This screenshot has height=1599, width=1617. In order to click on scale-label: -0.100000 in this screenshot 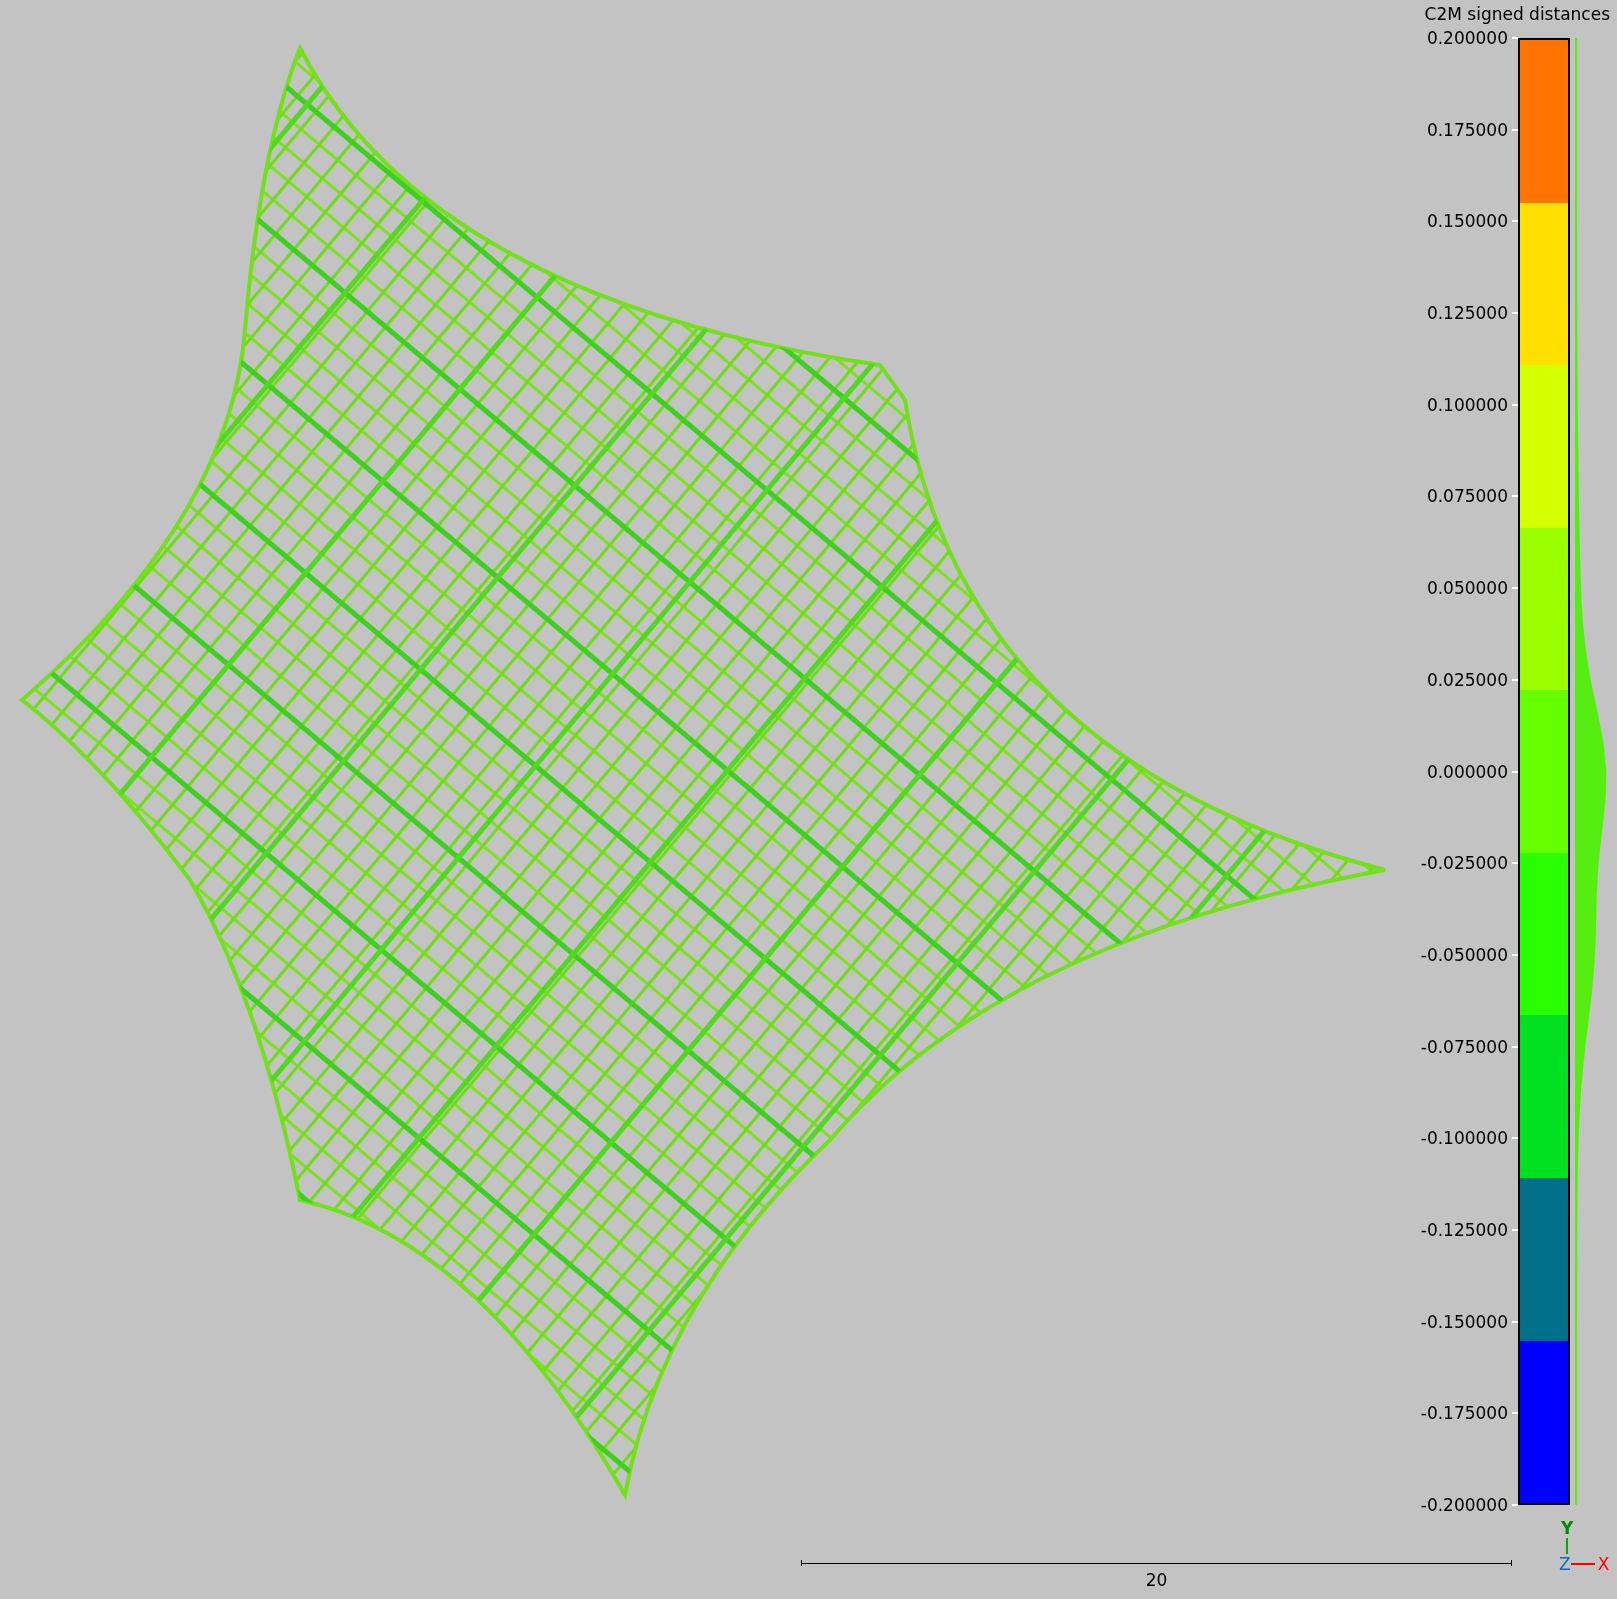, I will do `click(1464, 1138)`.